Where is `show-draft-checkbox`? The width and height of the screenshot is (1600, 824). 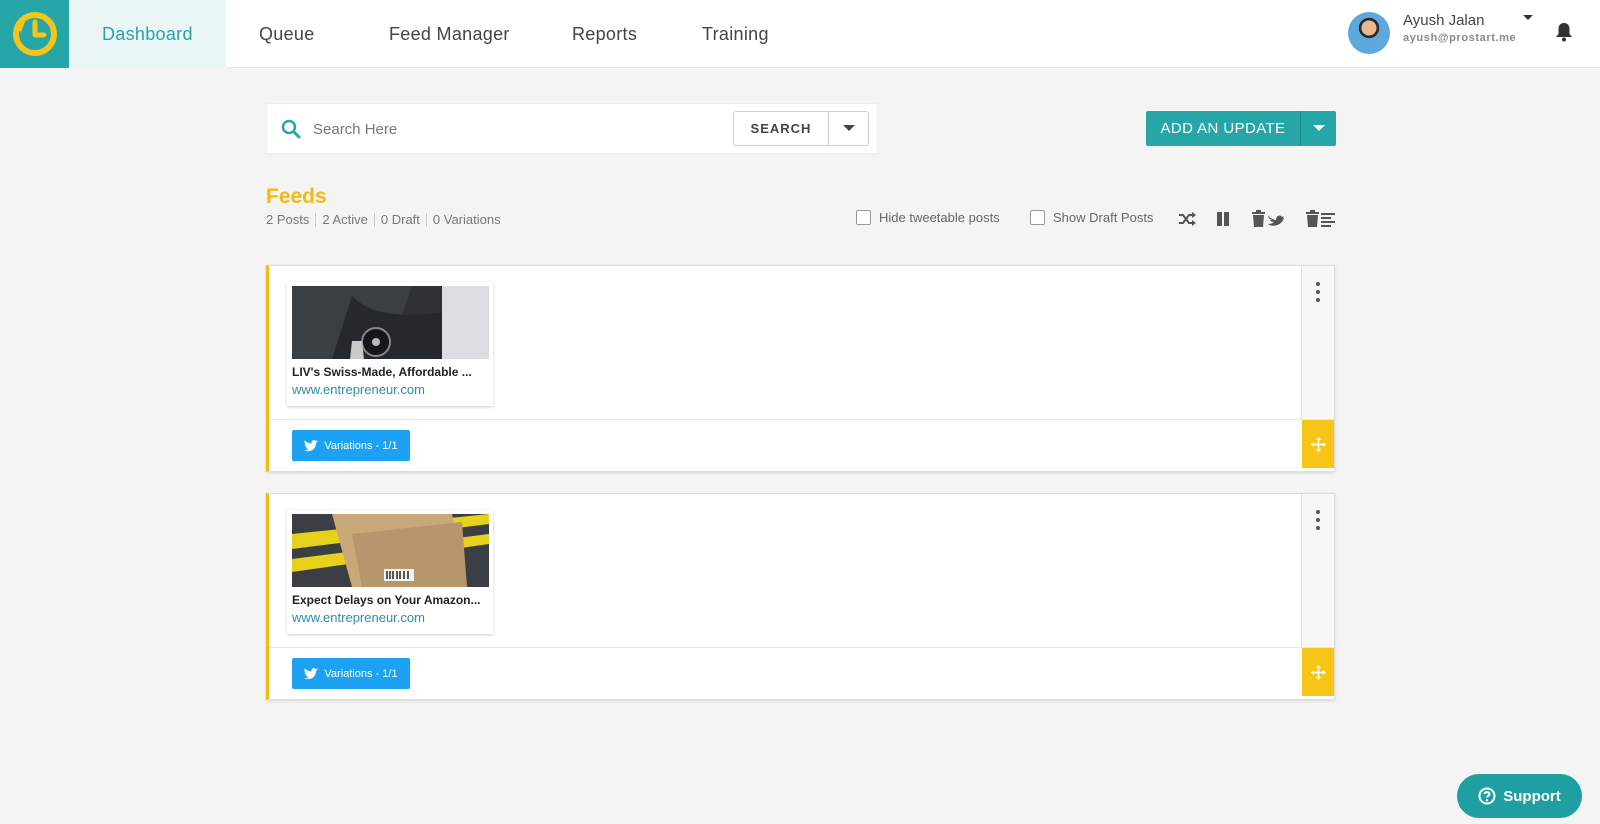
show-draft-checkbox is located at coordinates (1037, 217).